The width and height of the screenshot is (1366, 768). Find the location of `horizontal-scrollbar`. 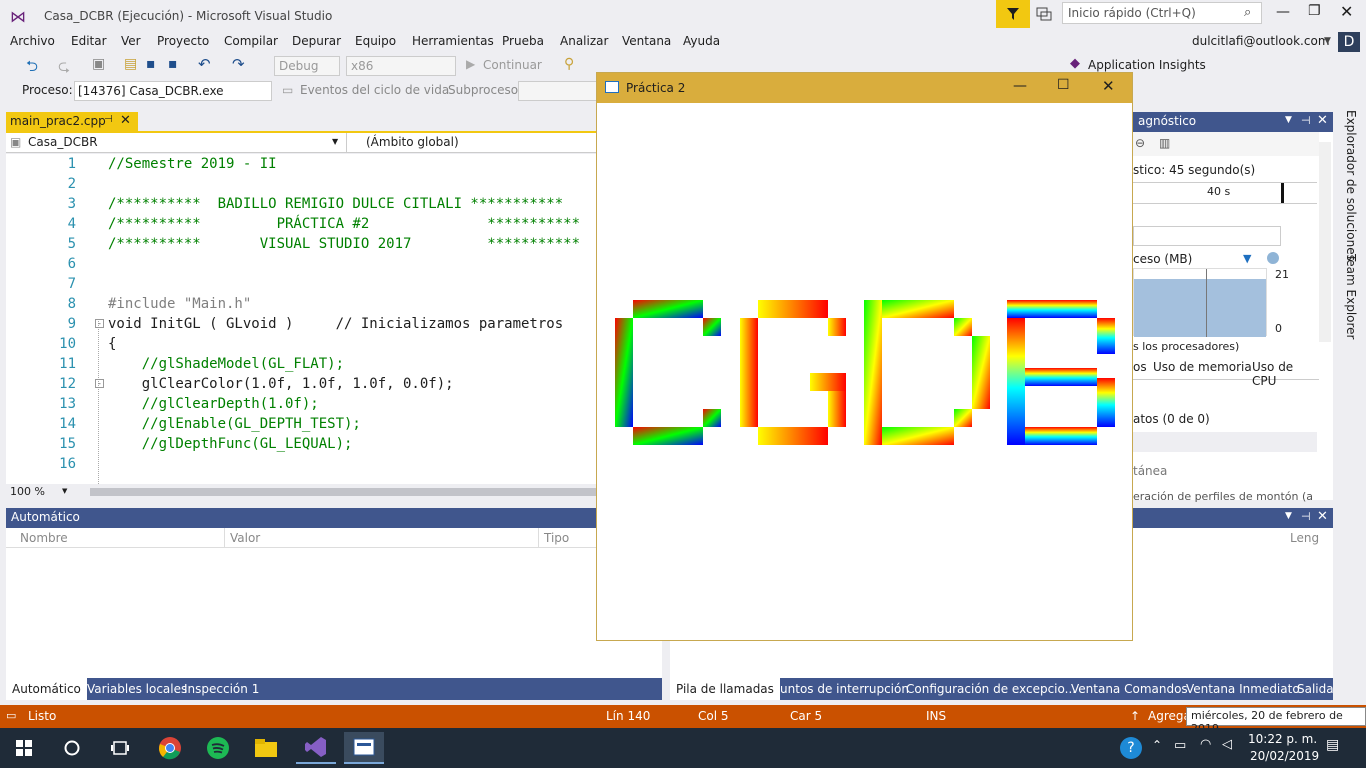

horizontal-scrollbar is located at coordinates (343, 492).